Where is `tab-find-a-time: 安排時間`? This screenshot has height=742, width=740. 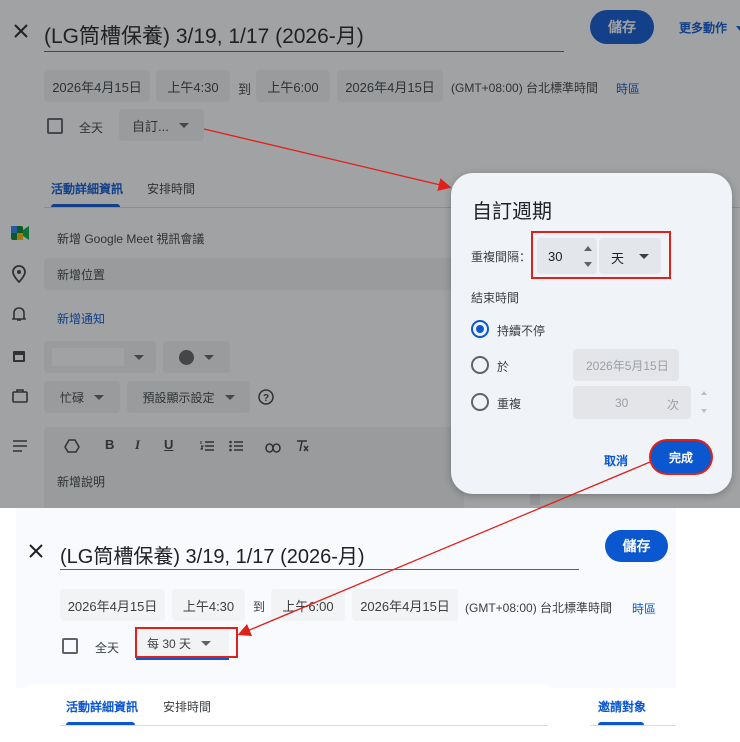 tab-find-a-time: 安排時間 is located at coordinates (187, 706).